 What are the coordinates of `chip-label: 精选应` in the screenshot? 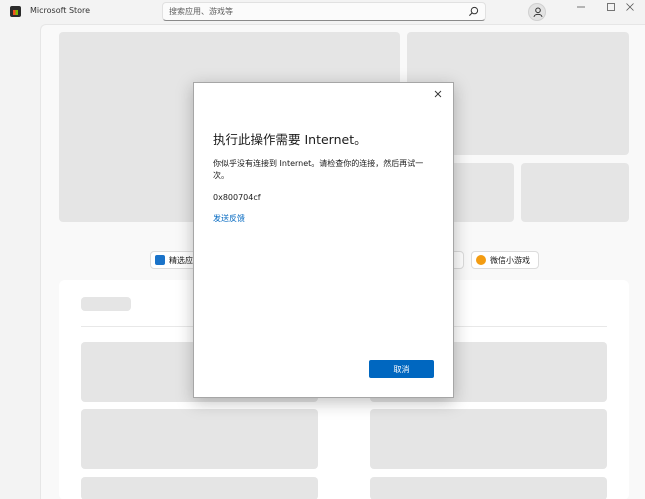 It's located at (181, 260).